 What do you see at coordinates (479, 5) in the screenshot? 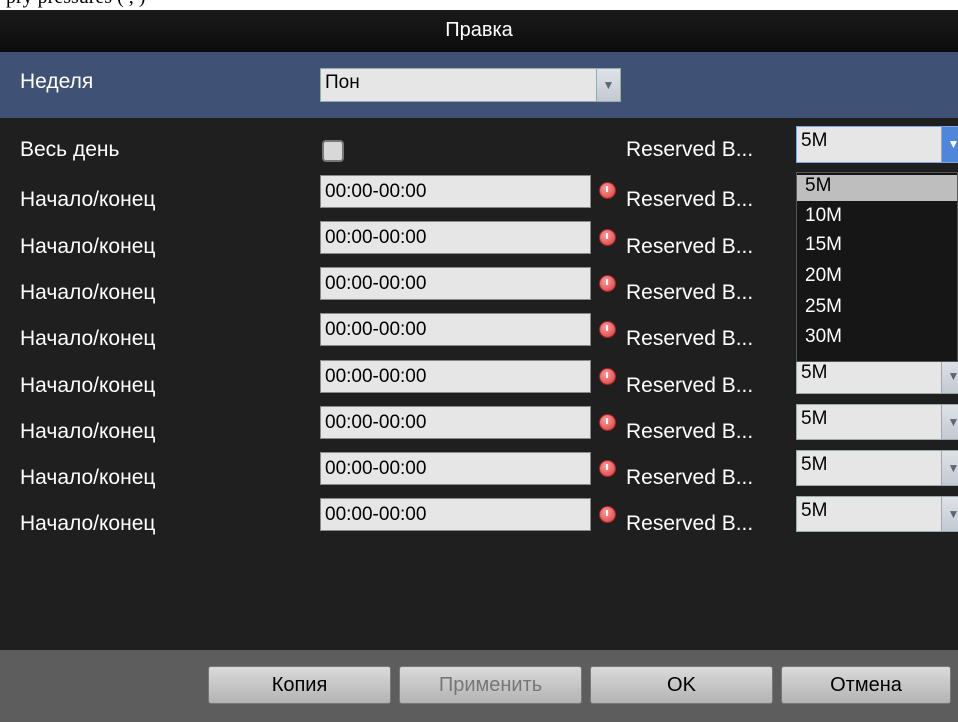
I see `top-cropped-text: pry pressures ( , )` at bounding box center [479, 5].